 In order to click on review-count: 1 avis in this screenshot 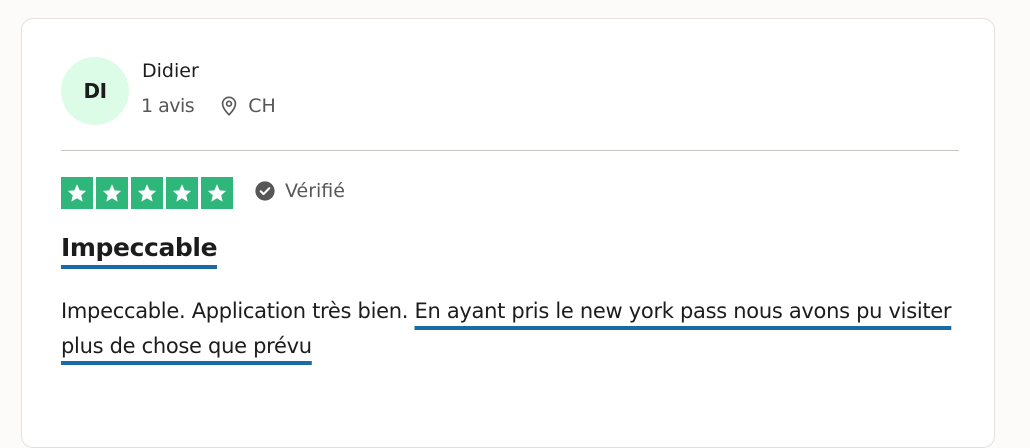, I will do `click(168, 106)`.